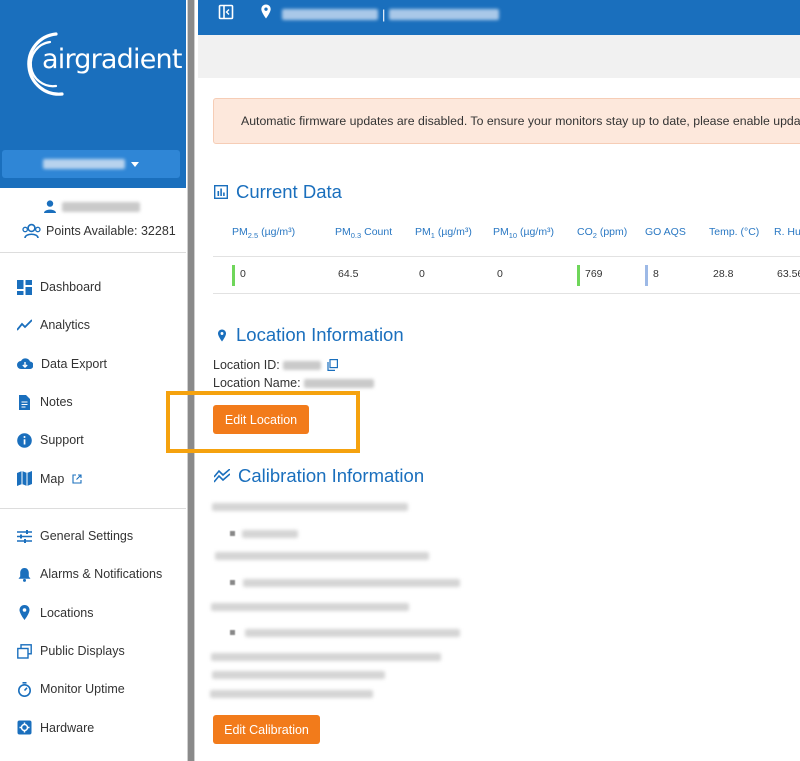 Image resolution: width=800 pixels, height=761 pixels. I want to click on co2-indicator, so click(578, 275).